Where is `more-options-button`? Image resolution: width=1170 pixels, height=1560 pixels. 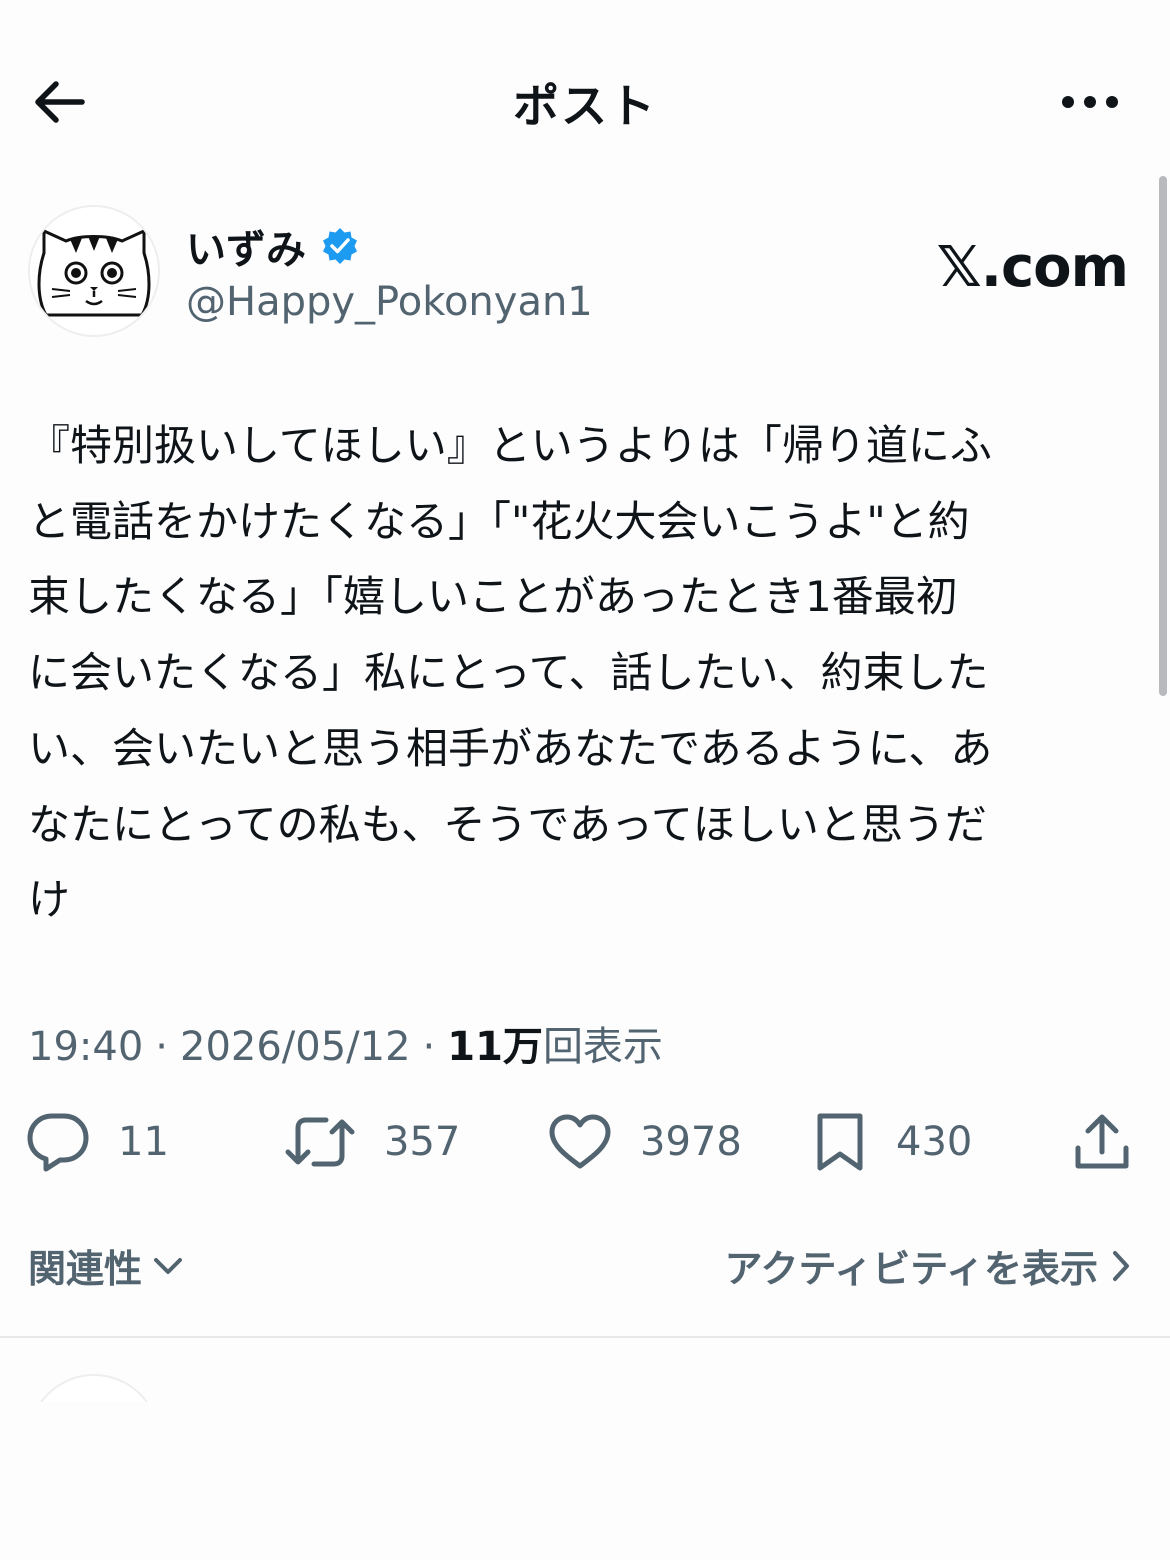 more-options-button is located at coordinates (1090, 102).